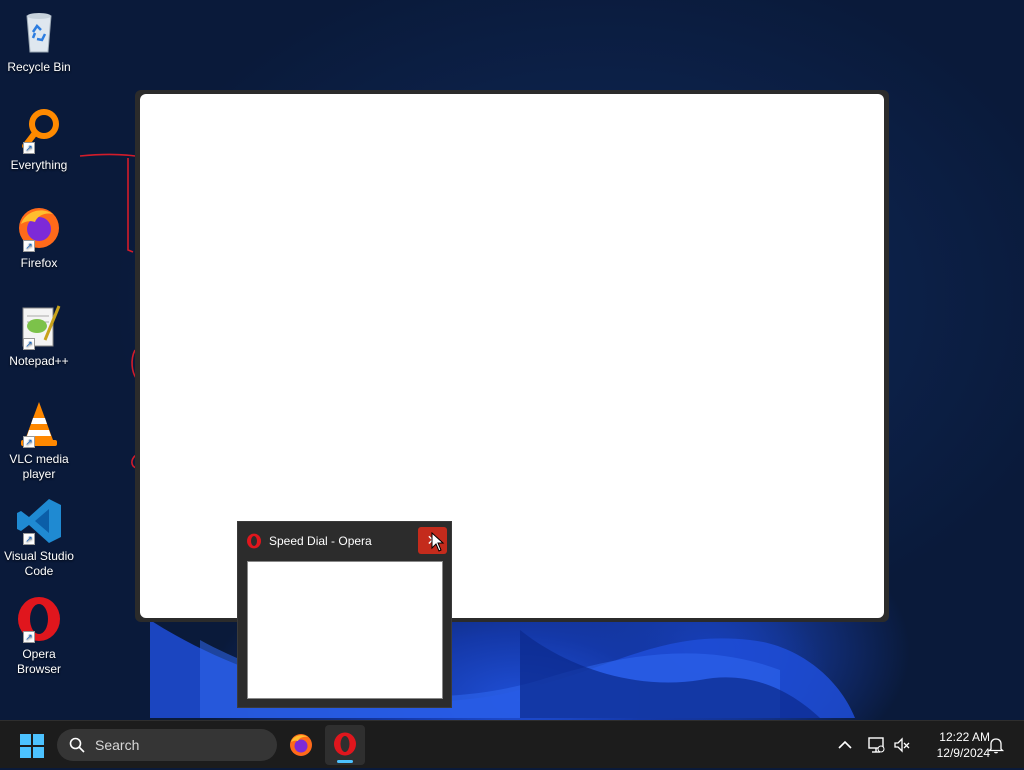  I want to click on desktop-icon-opera: ↗ Opera Browser, so click(39, 636).